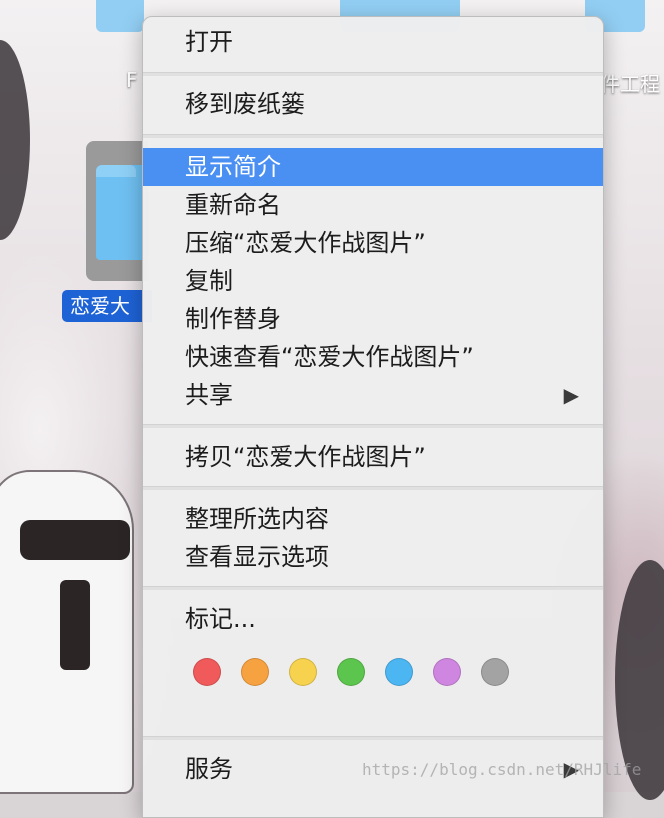 This screenshot has width=664, height=818. I want to click on menu-item-label: 服务, so click(209, 769).